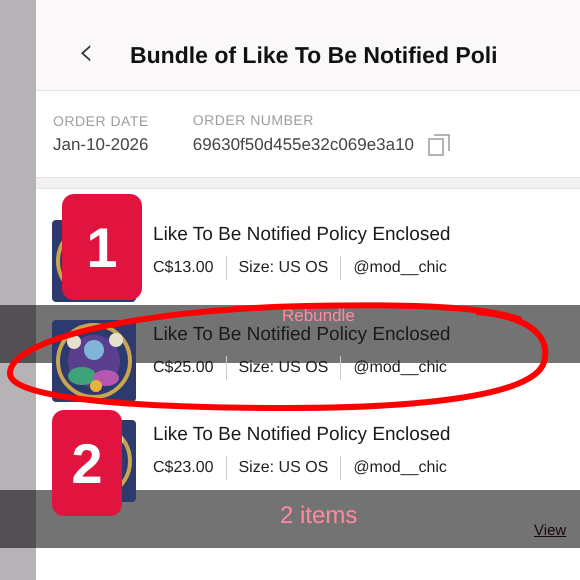  Describe the element at coordinates (86, 55) in the screenshot. I see `back-button: ‹` at that location.